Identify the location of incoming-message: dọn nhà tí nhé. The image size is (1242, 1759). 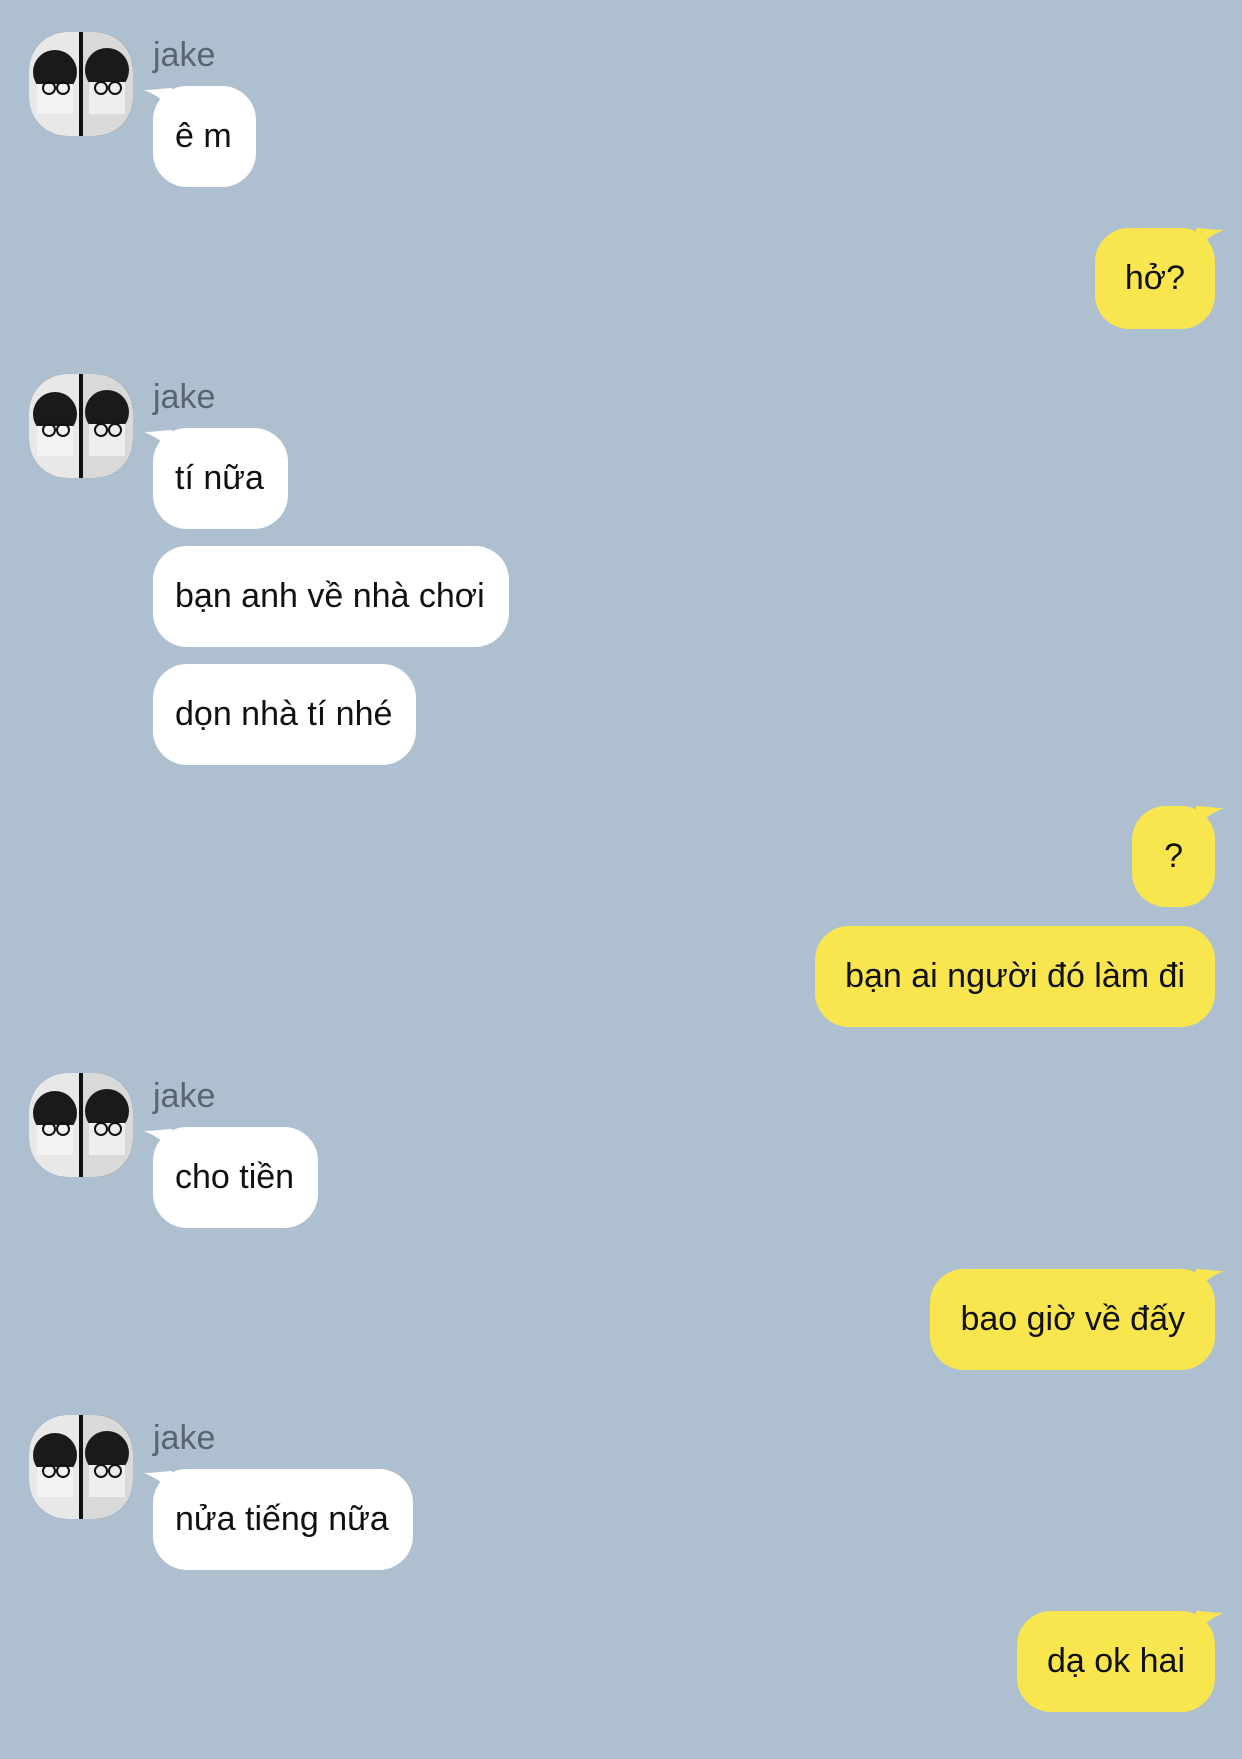
(285, 714).